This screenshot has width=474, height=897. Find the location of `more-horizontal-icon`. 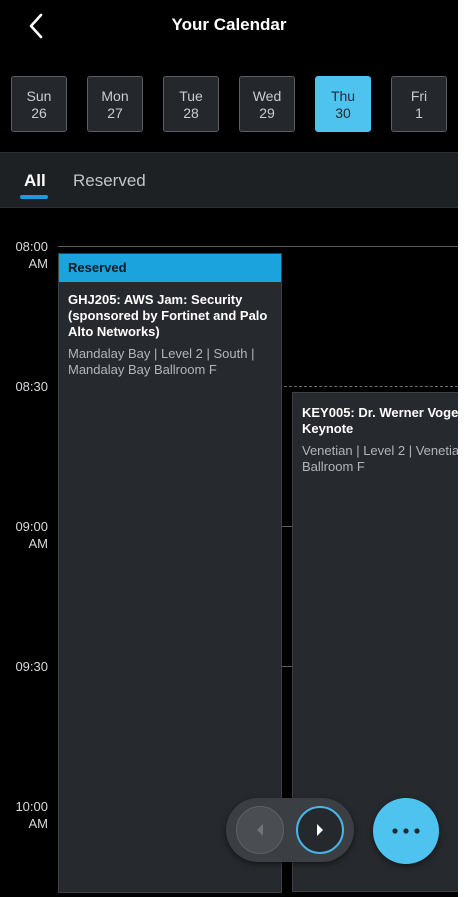

more-horizontal-icon is located at coordinates (406, 831).